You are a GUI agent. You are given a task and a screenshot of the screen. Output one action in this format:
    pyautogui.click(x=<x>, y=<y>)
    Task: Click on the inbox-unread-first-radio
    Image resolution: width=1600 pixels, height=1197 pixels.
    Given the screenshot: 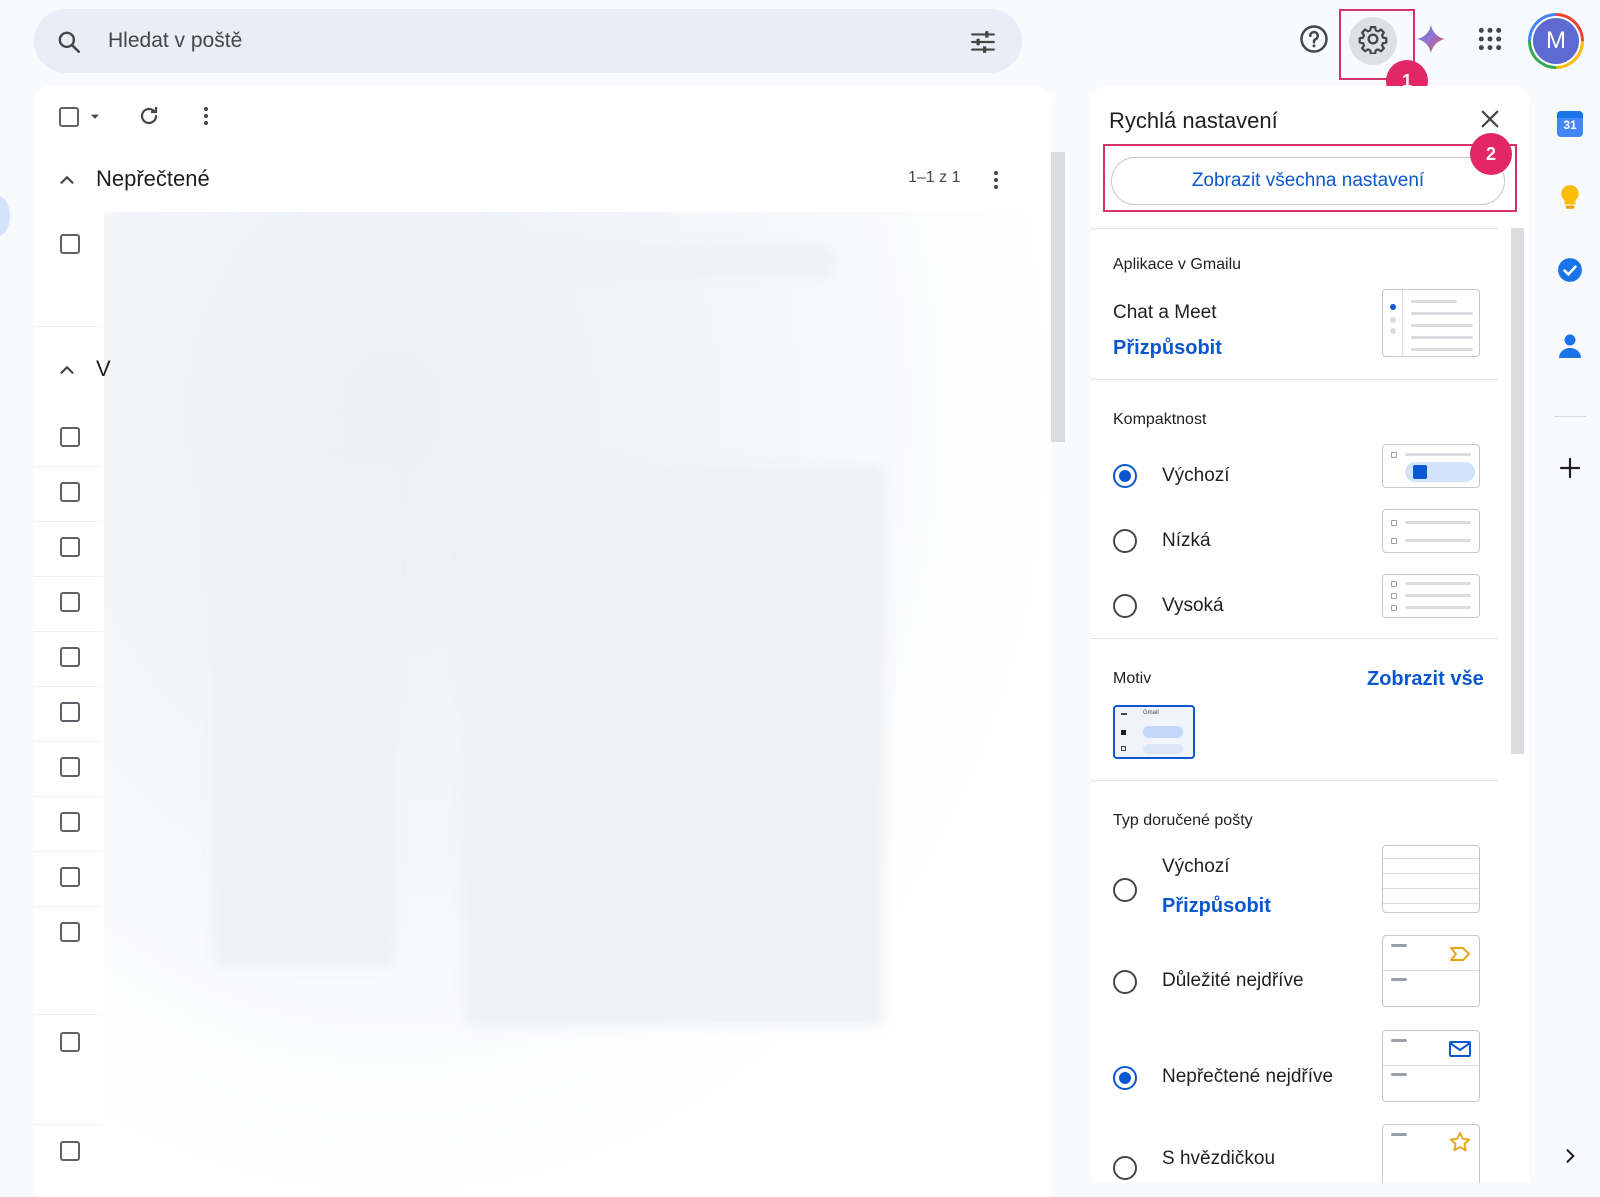 What is the action you would take?
    pyautogui.click(x=1125, y=1078)
    